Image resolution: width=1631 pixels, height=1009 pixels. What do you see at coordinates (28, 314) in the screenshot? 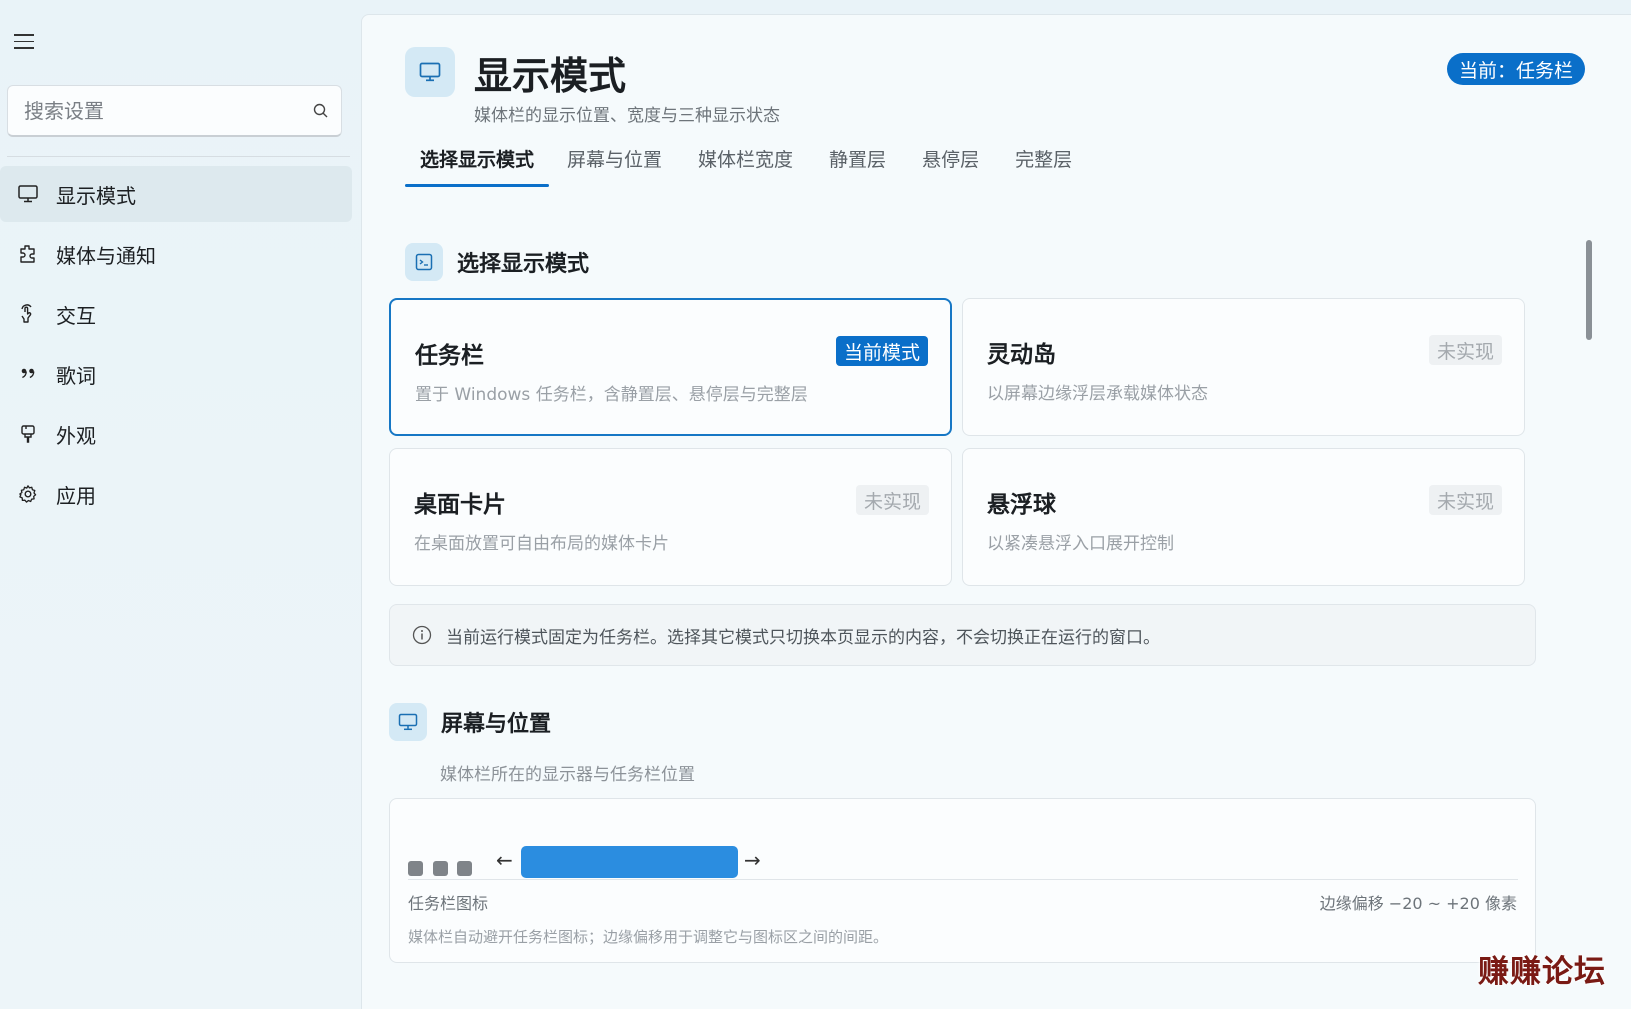
I see `interact-icon` at bounding box center [28, 314].